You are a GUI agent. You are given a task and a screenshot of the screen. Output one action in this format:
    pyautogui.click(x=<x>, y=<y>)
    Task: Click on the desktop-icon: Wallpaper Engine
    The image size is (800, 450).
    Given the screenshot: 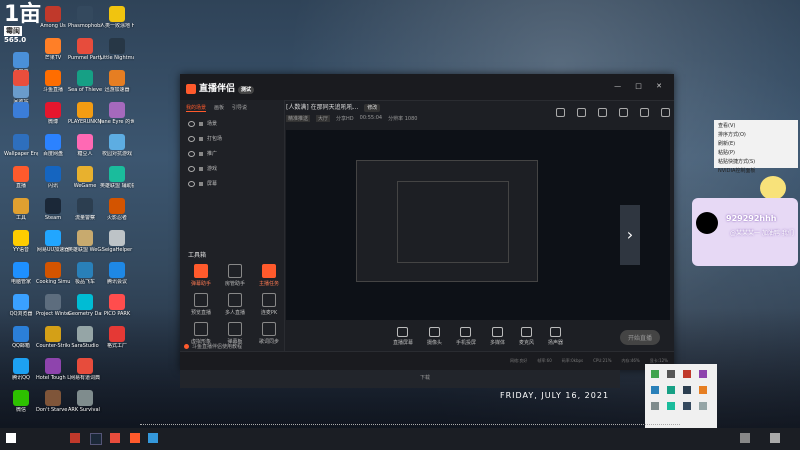 What is the action you would take?
    pyautogui.click(x=21, y=145)
    